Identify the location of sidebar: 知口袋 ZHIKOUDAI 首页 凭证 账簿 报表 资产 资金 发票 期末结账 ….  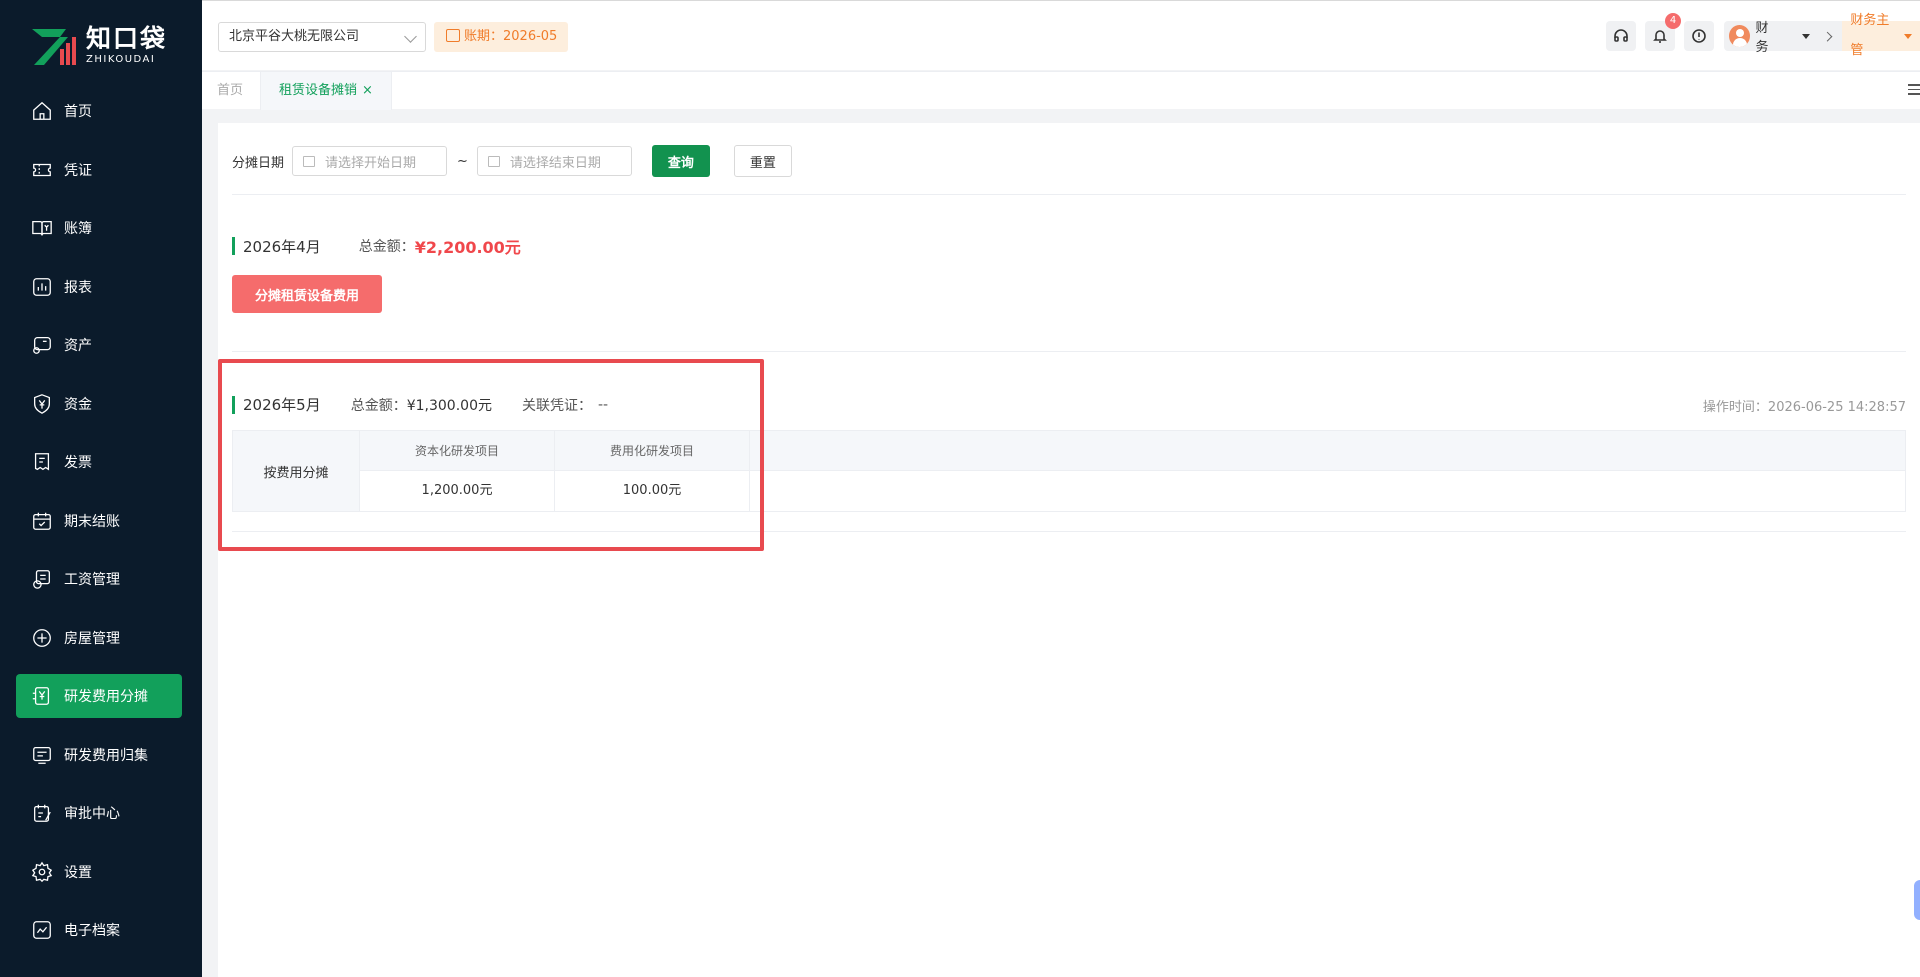
(101, 488).